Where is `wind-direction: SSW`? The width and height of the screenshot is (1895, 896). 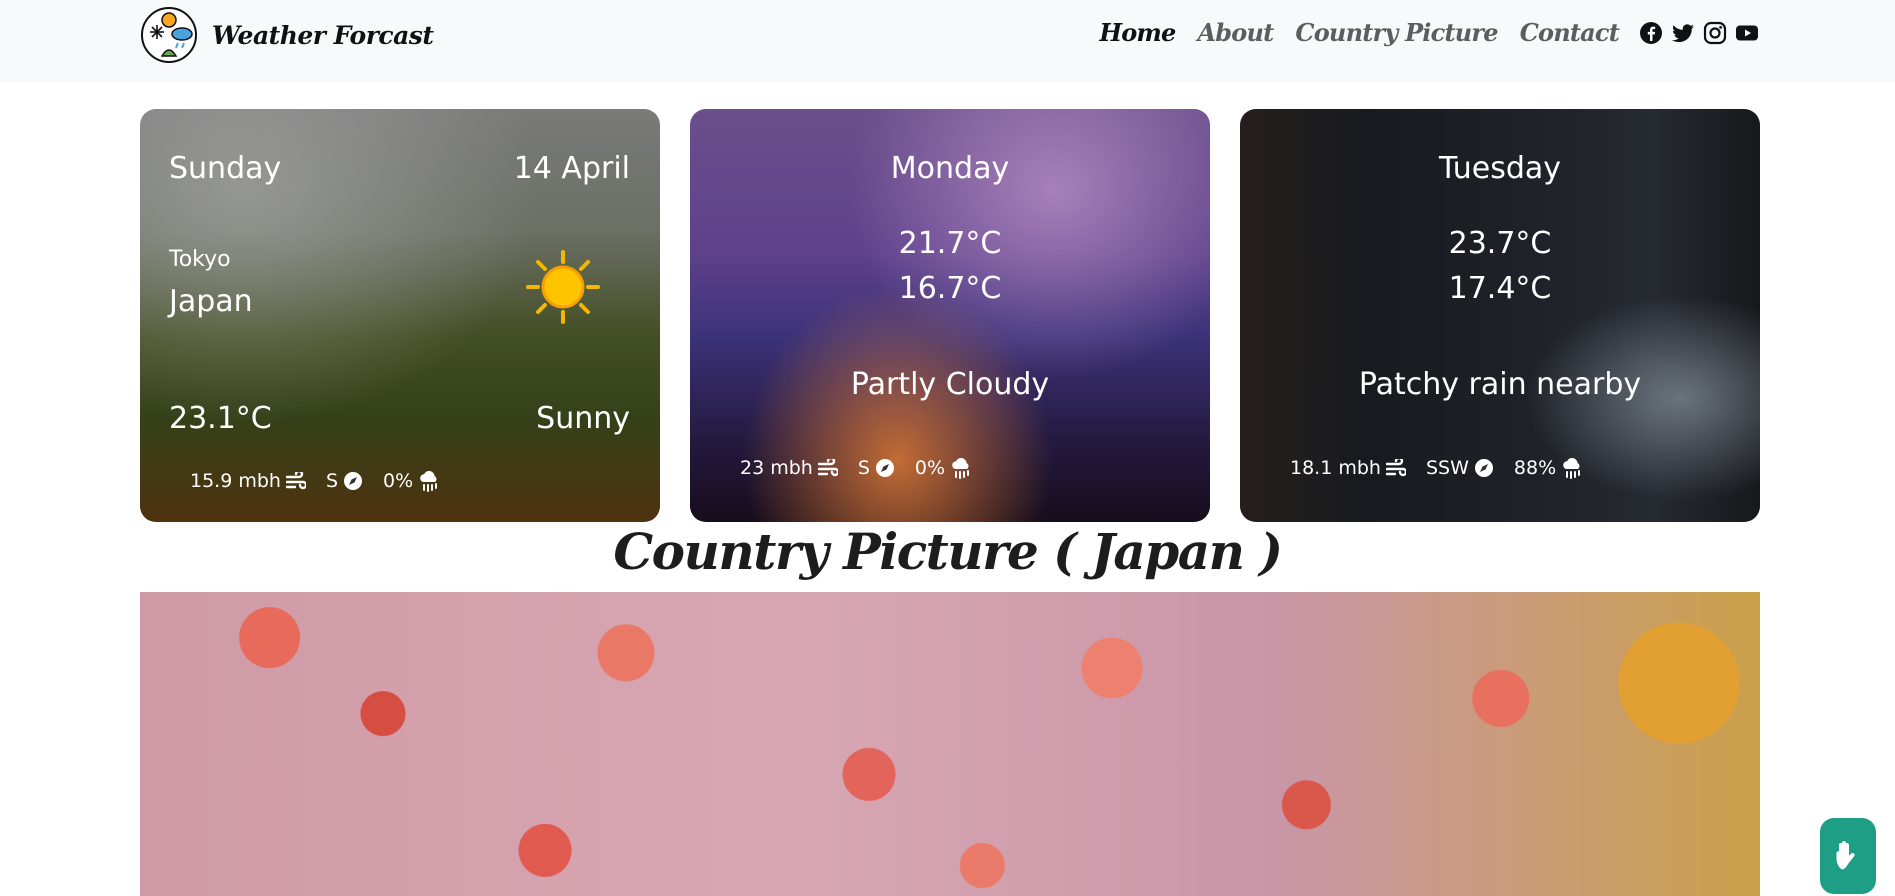
wind-direction: SSW is located at coordinates (1447, 468).